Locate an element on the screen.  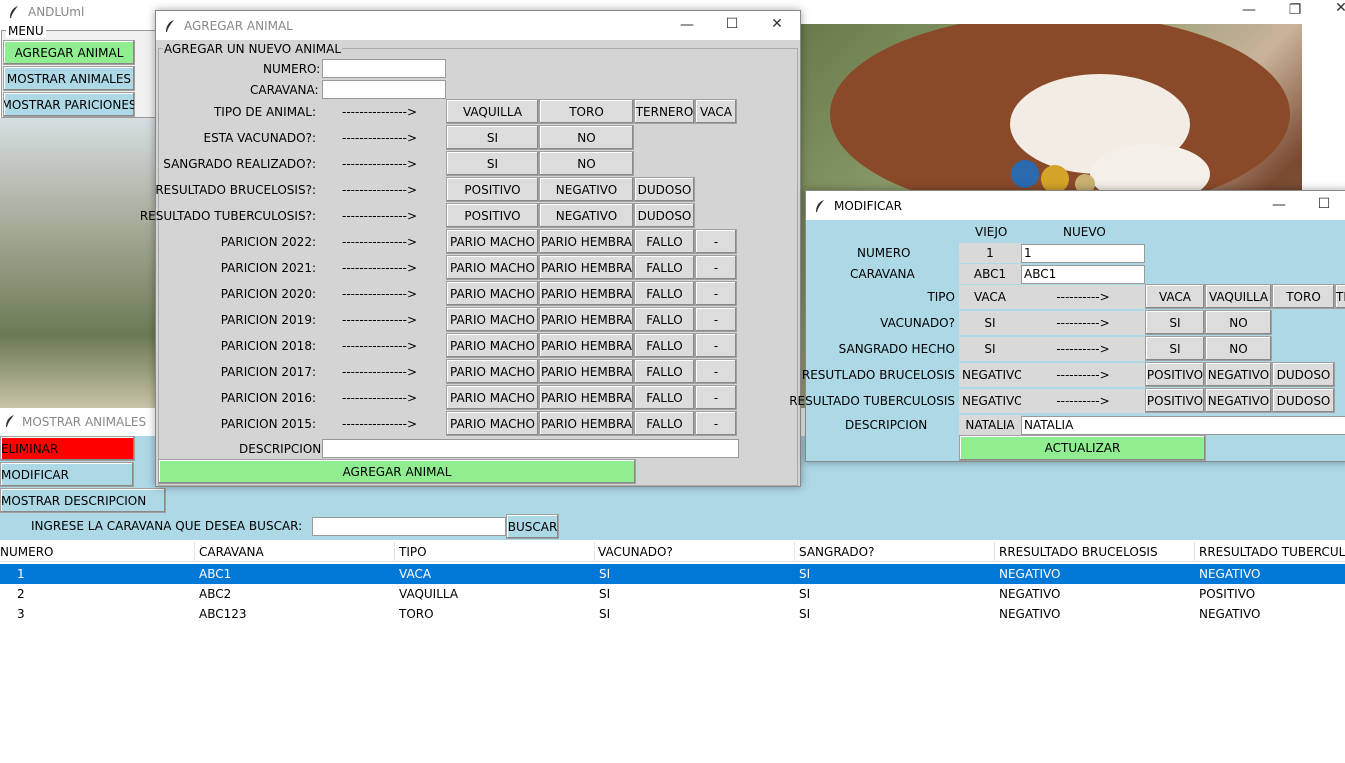
col-vacunado: VACUNADO? is located at coordinates (635, 552).